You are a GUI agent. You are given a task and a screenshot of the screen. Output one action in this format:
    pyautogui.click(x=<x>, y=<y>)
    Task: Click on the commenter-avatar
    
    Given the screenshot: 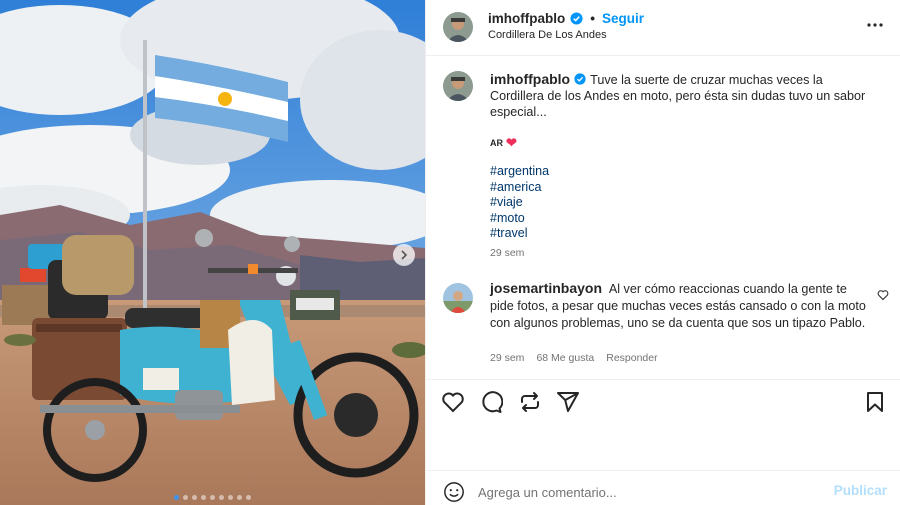 What is the action you would take?
    pyautogui.click(x=458, y=298)
    